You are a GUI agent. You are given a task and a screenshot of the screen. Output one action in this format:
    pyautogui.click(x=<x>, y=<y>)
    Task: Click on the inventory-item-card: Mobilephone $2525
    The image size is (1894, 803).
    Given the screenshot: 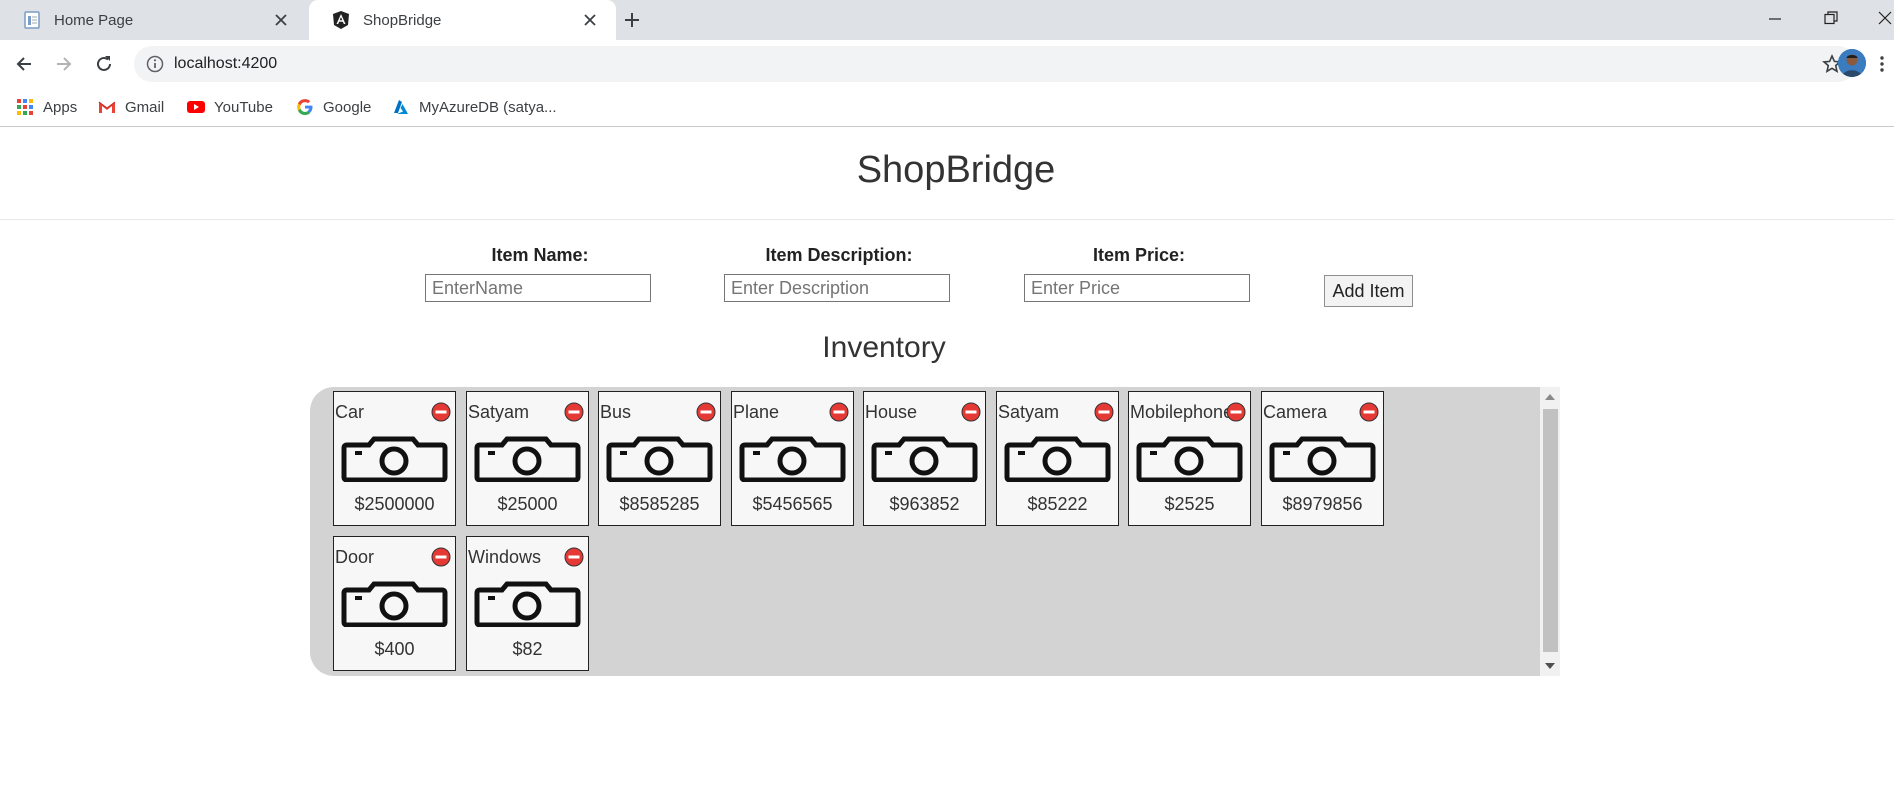 What is the action you would take?
    pyautogui.click(x=1189, y=458)
    